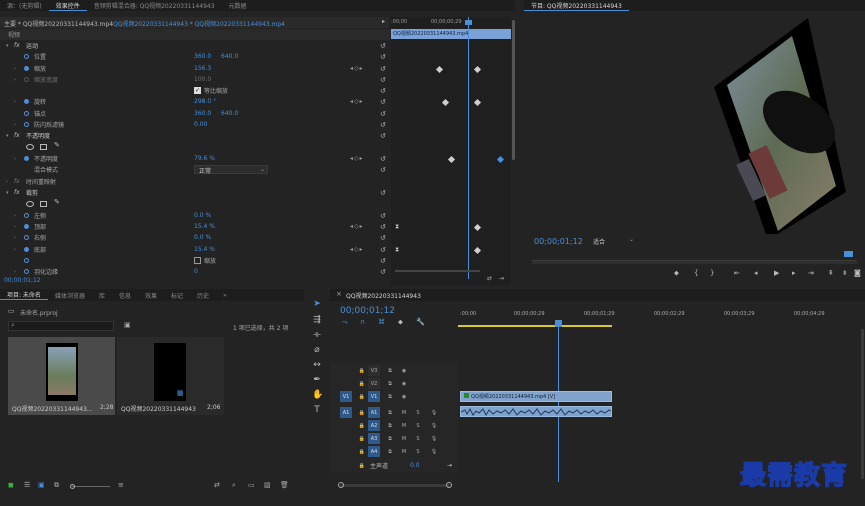 Image resolution: width=865 pixels, height=506 pixels. I want to click on ec-clip-bar: QQ视频20220331144943.mp4, so click(451, 34).